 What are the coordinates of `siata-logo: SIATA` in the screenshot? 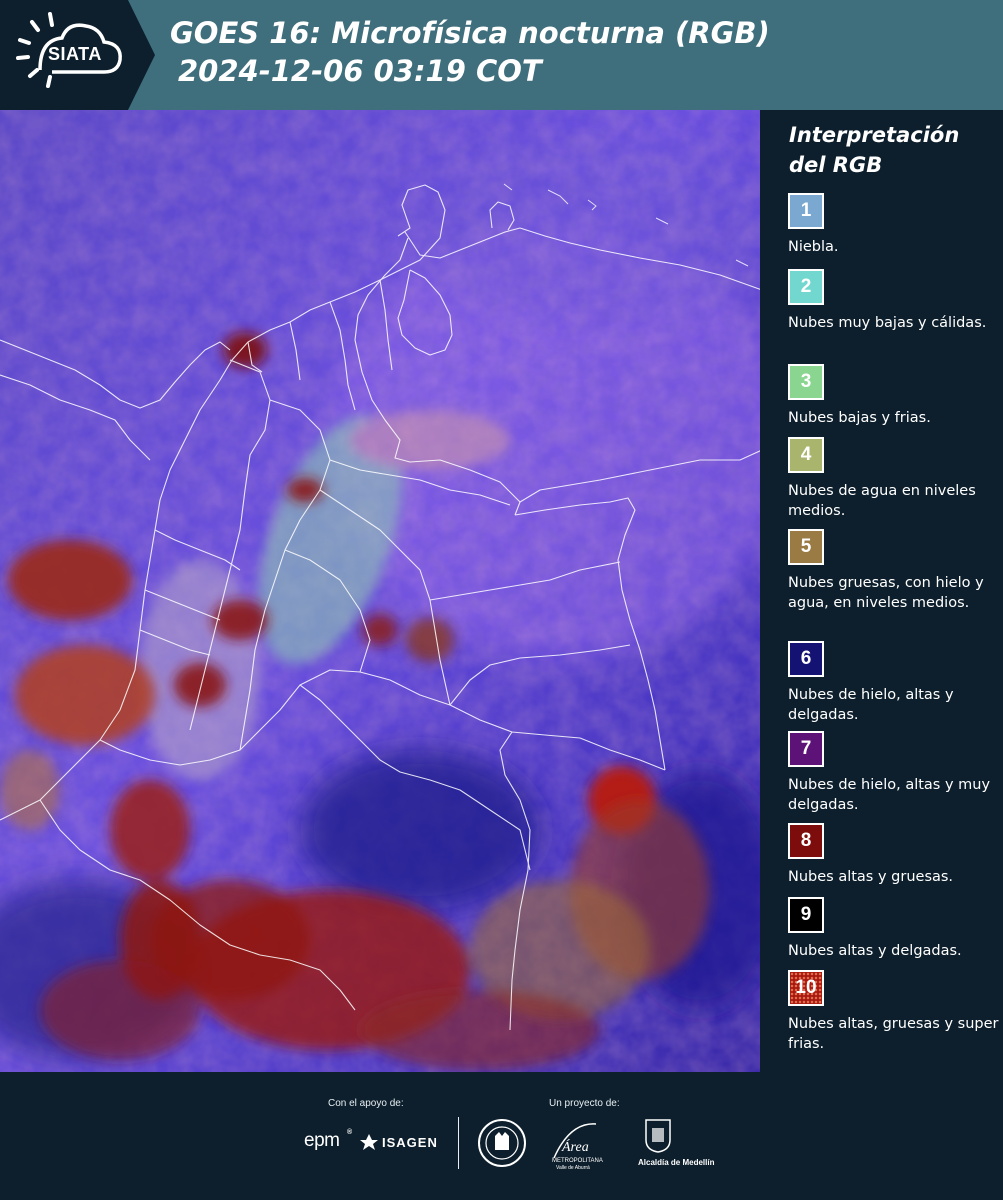 It's located at (77, 55).